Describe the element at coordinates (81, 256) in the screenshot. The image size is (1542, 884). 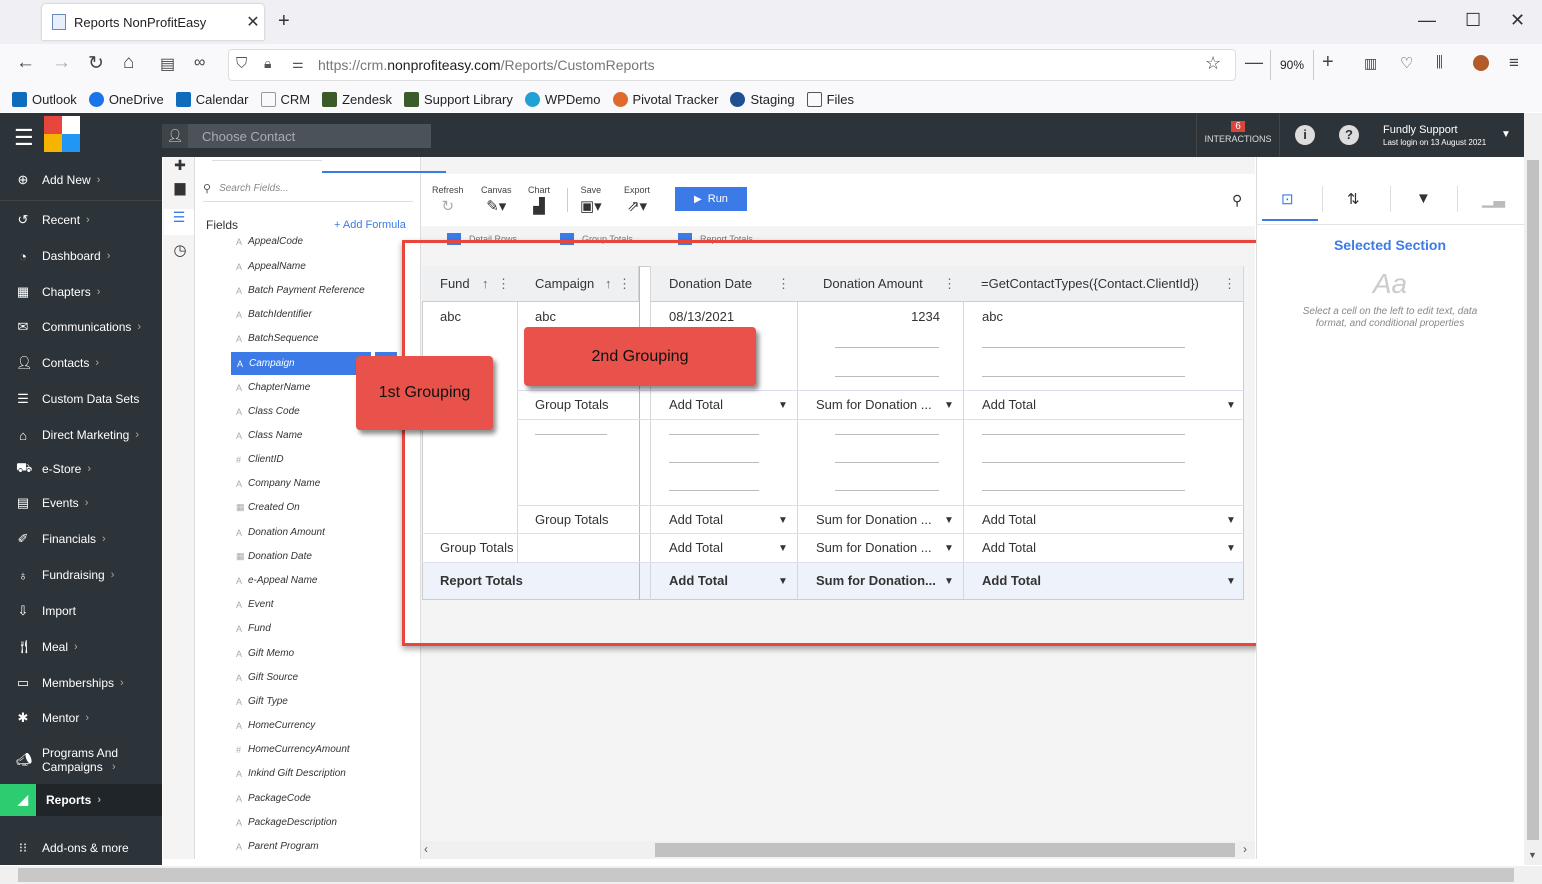
I see `nav-item-dashboard: ◔ Dashboard ›` at that location.